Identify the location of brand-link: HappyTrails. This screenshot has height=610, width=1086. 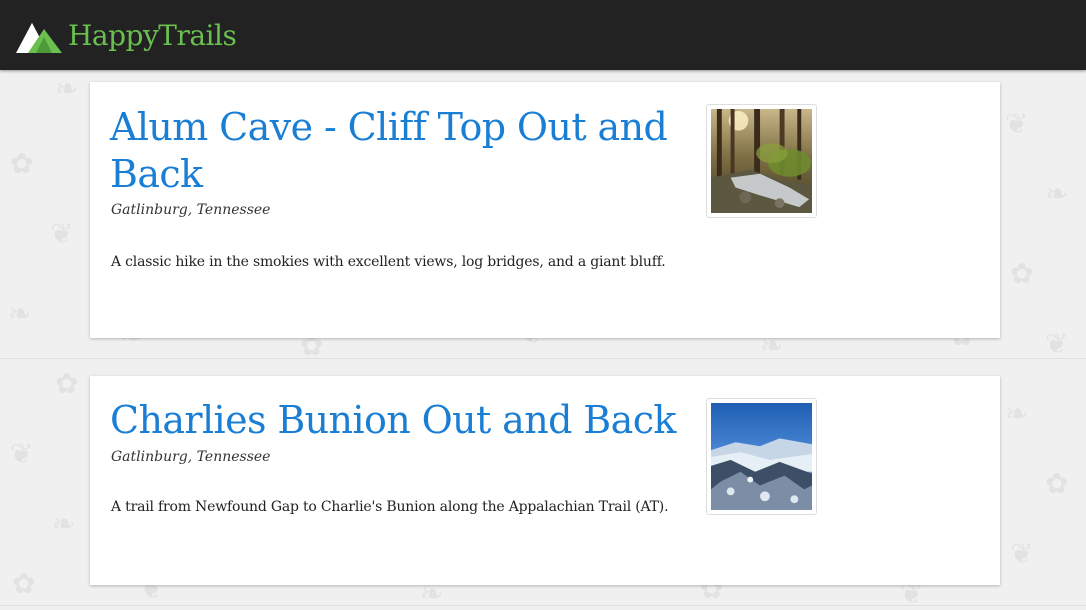
(125, 35).